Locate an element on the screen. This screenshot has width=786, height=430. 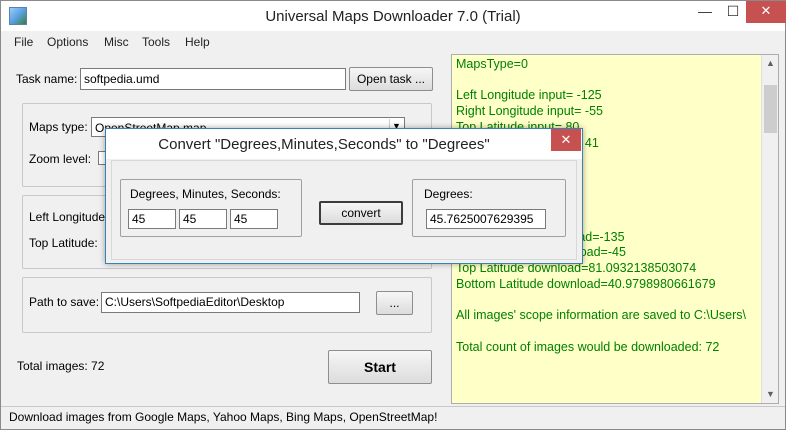
menu-misc: Misc is located at coordinates (116, 42).